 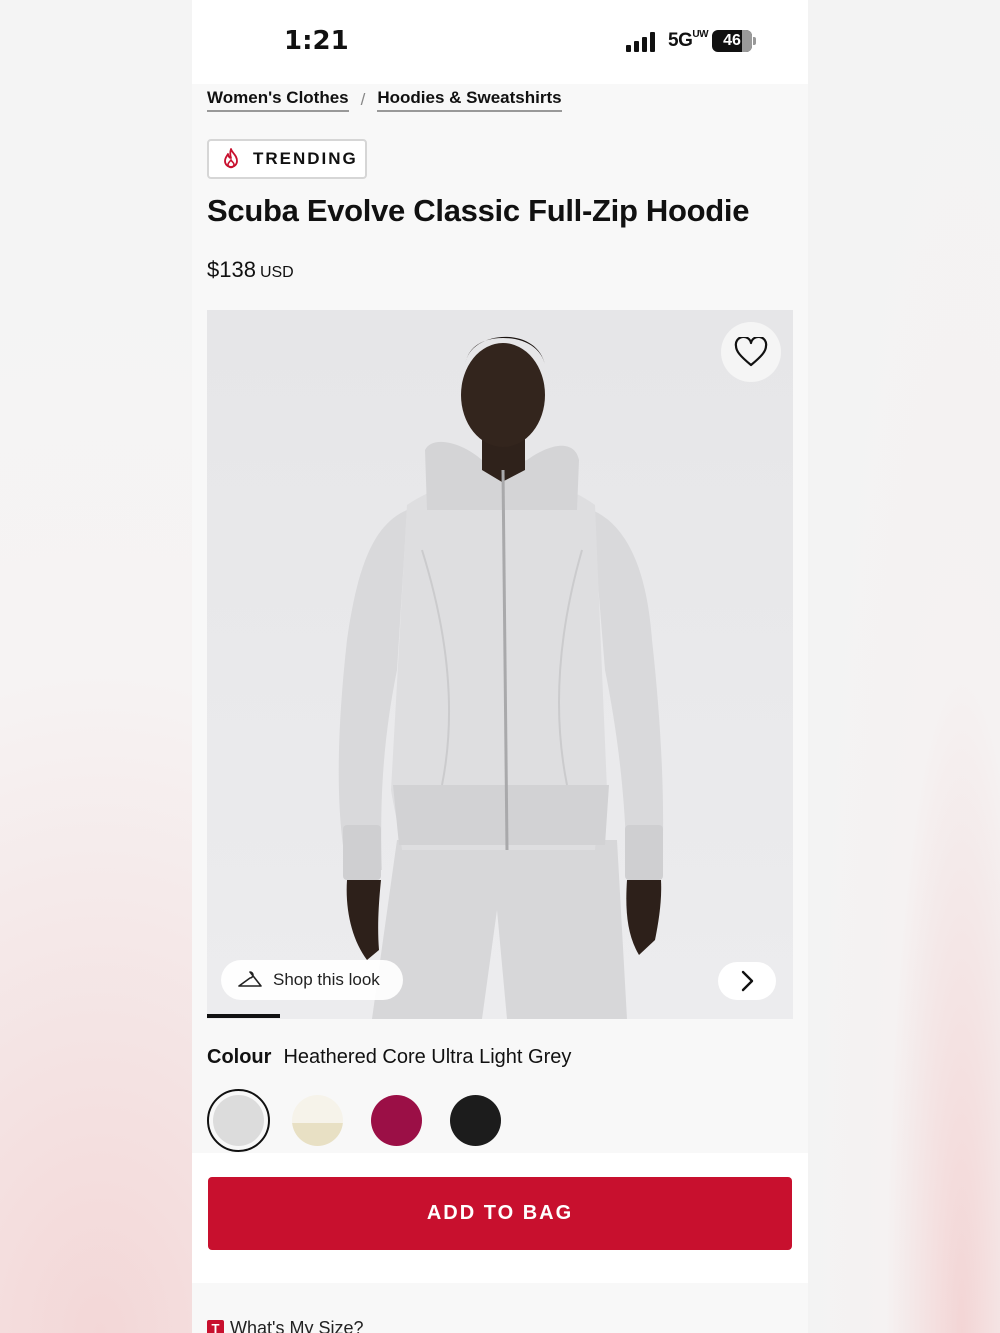 I want to click on price-currency: USD, so click(x=276, y=272).